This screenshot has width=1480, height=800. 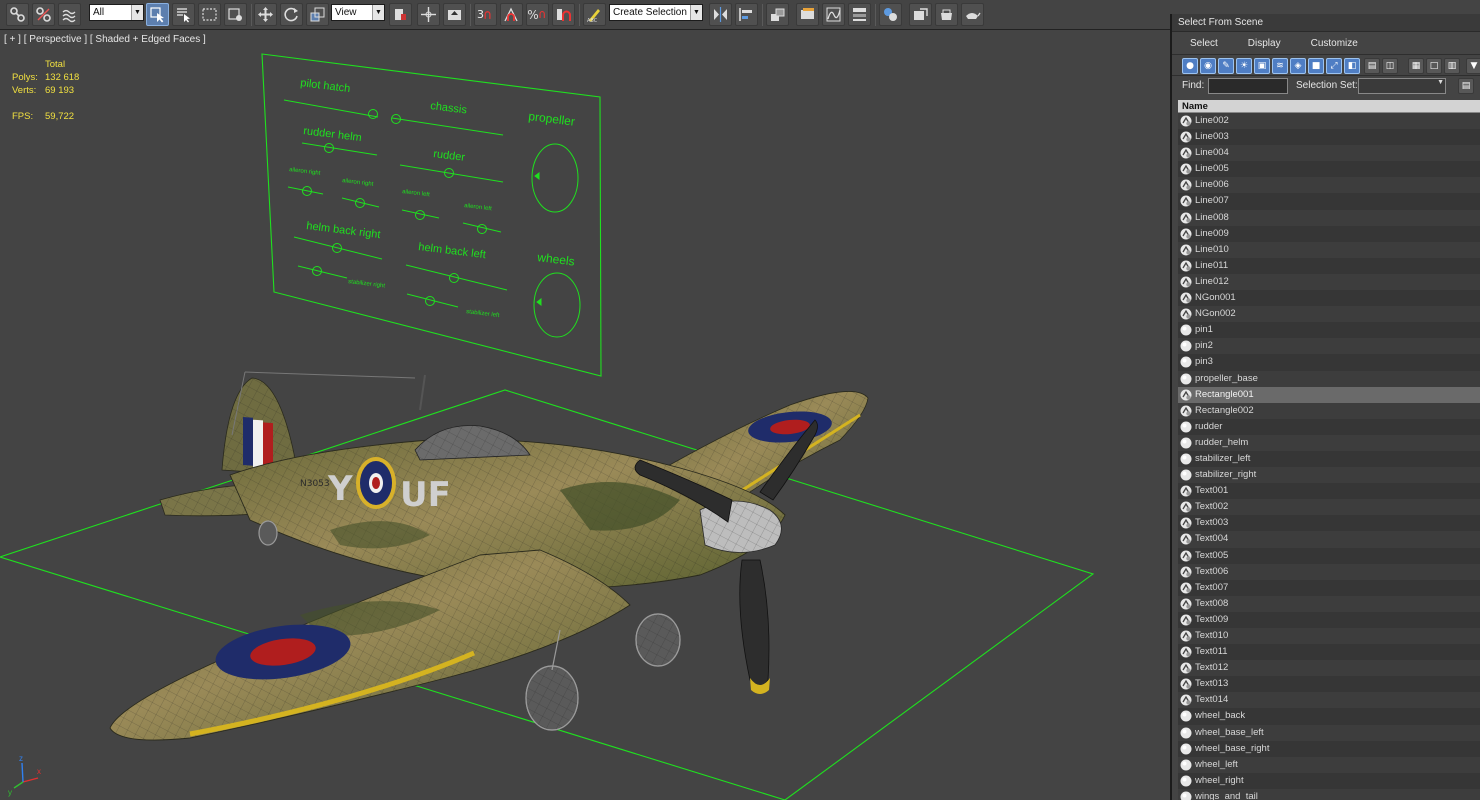 I want to click on list-item: NGon001, so click(x=1329, y=298).